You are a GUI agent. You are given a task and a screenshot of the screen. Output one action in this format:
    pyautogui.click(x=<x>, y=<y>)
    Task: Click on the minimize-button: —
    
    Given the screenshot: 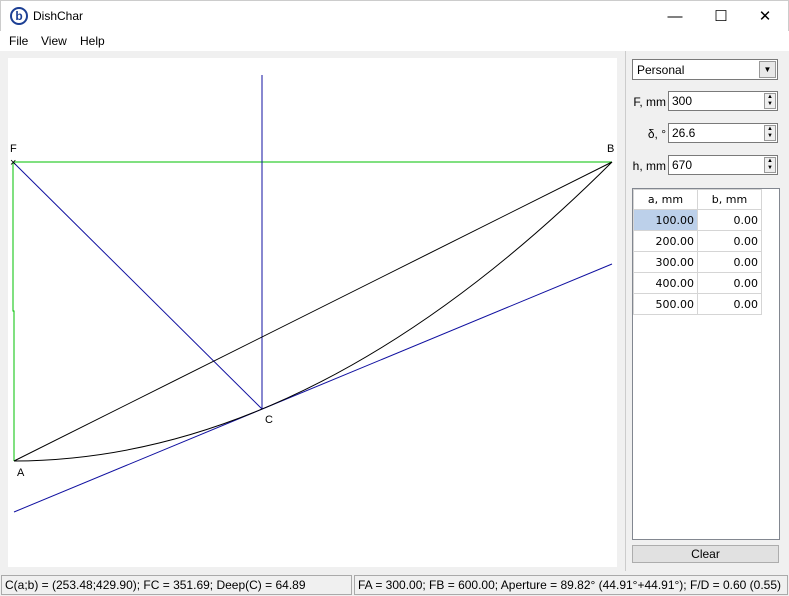 What is the action you would take?
    pyautogui.click(x=675, y=16)
    